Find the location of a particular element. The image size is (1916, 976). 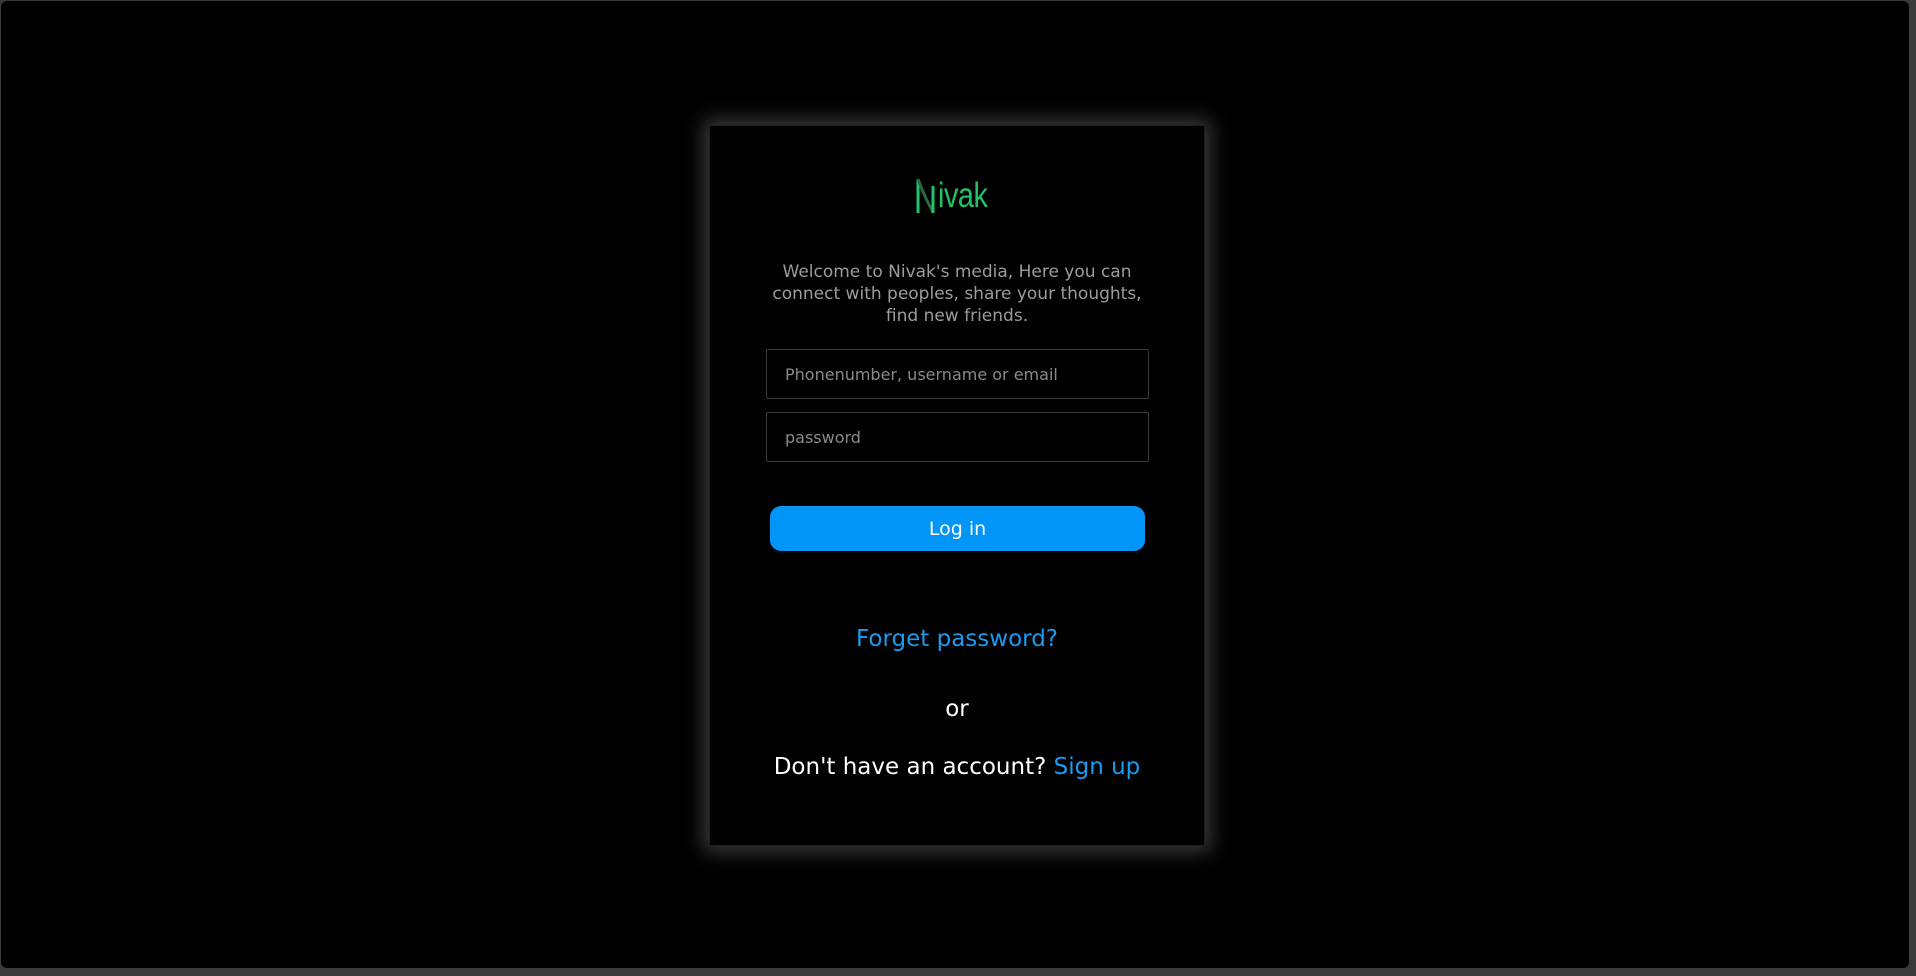

forgot-password-link: Forget password? is located at coordinates (957, 639).